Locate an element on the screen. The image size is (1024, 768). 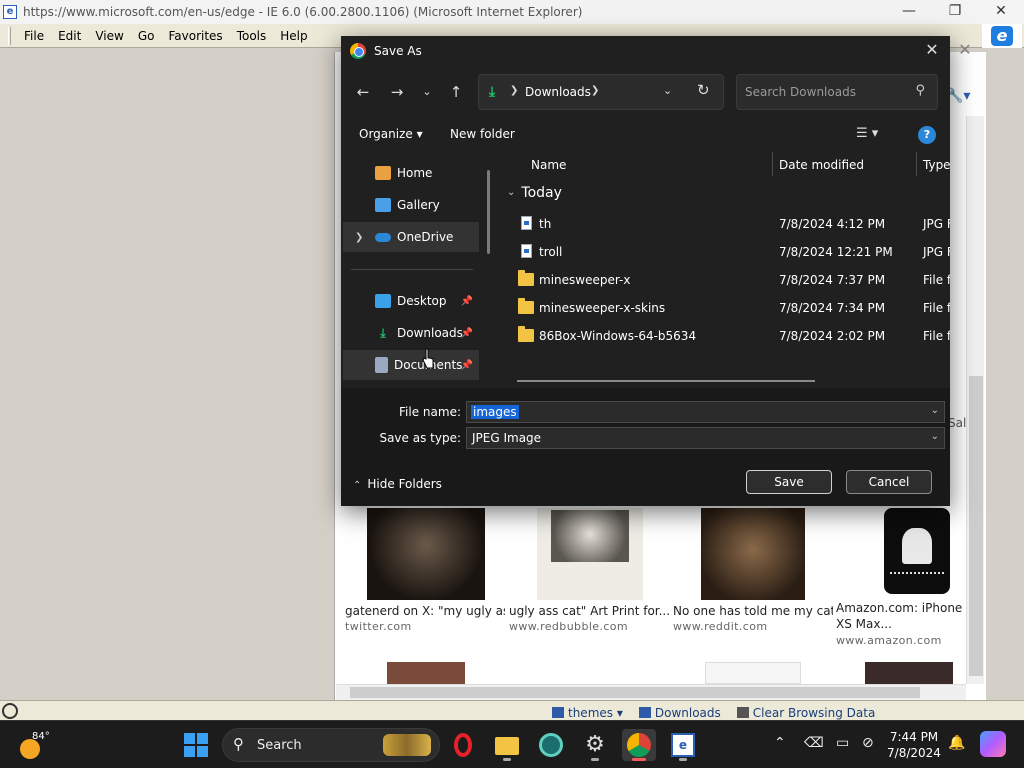
taskbar-app is located at coordinates (551, 745).